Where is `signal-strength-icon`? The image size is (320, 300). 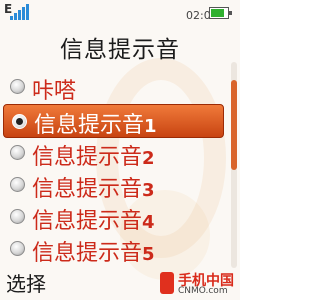
signal-strength-icon is located at coordinates (21, 12).